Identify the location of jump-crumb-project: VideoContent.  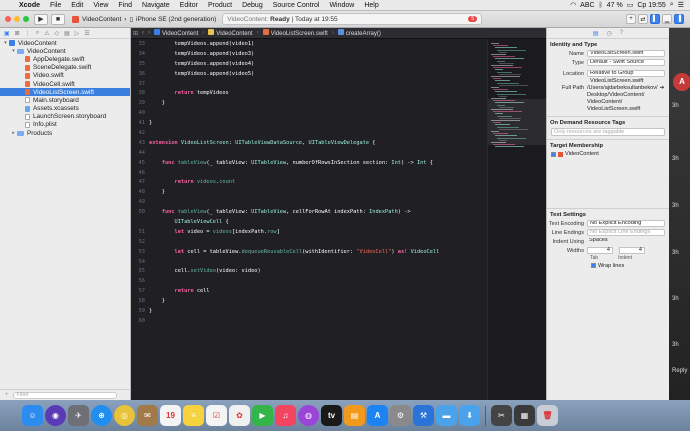
(176, 33).